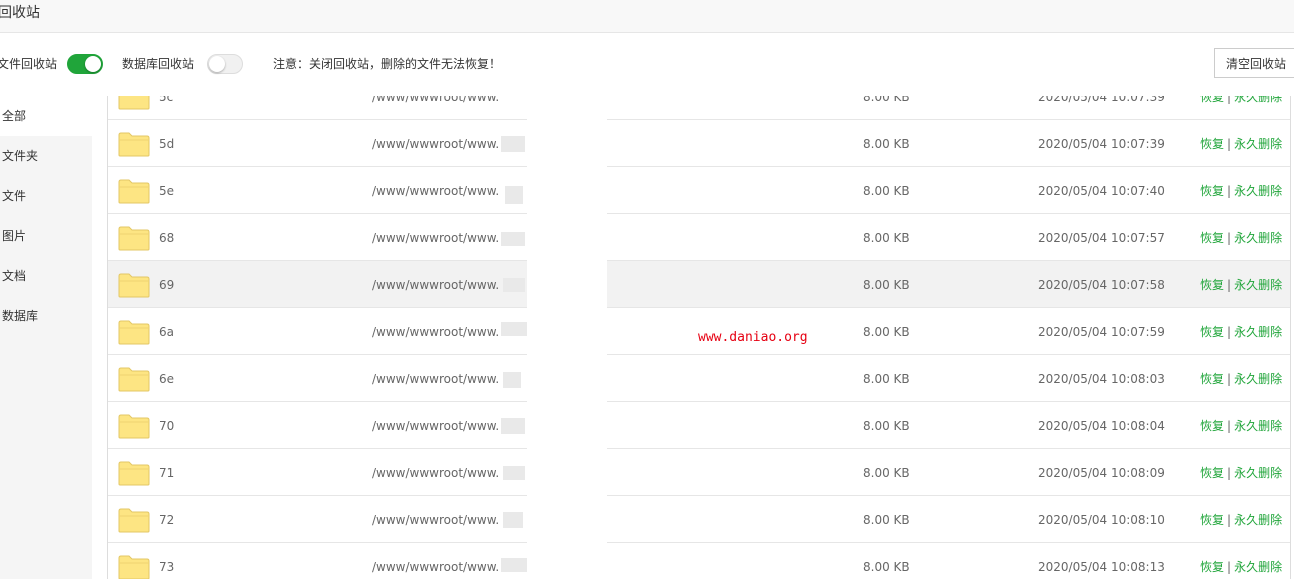 The height and width of the screenshot is (579, 1294). Describe the element at coordinates (647, 64) in the screenshot. I see `toolbar: 文件回收站 数据库回收站 注意：关闭回收站，删除的文件无法恢复！ 清空回收站` at that location.